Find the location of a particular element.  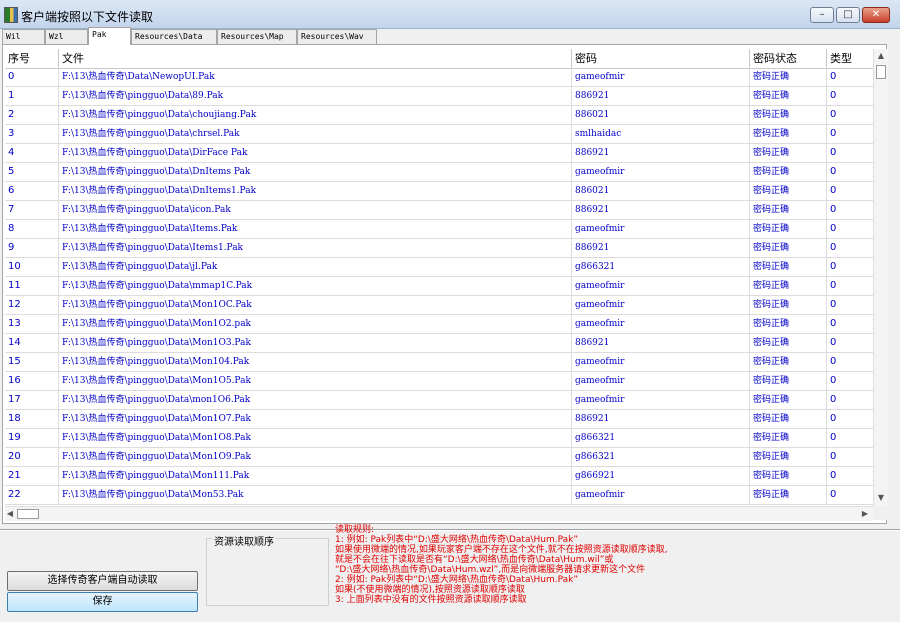

save-button: 保存 is located at coordinates (102, 602).